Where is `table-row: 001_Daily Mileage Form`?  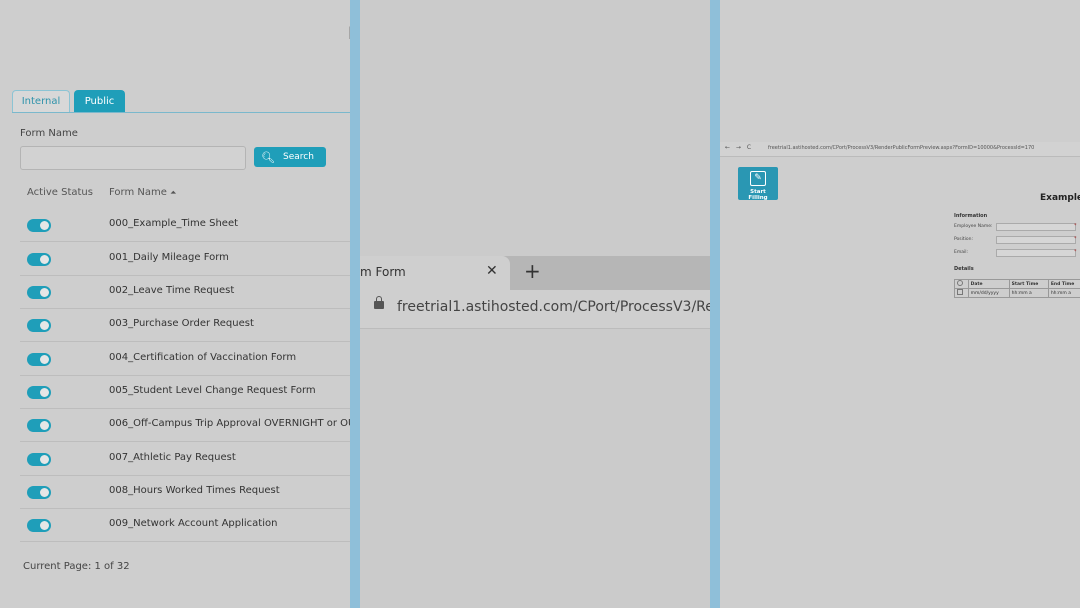
table-row: 001_Daily Mileage Form is located at coordinates (185, 259).